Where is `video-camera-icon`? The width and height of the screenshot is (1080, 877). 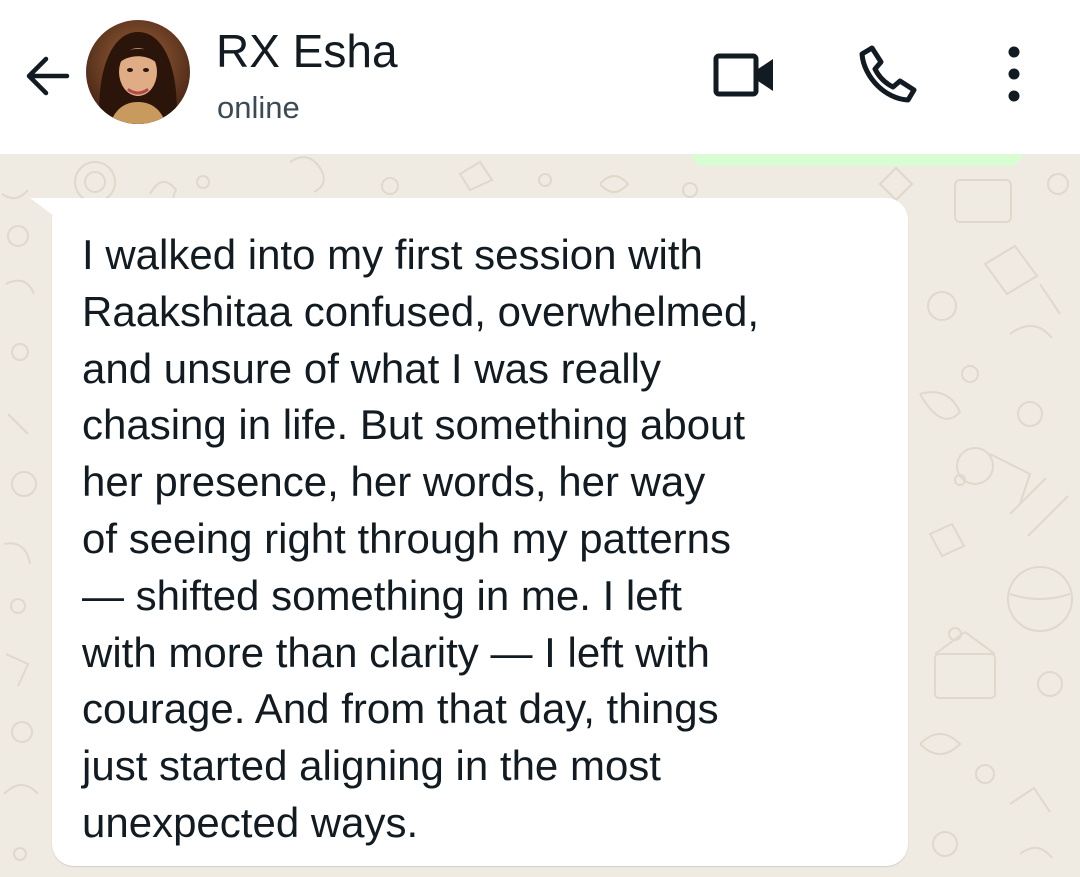
video-camera-icon is located at coordinates (743, 75).